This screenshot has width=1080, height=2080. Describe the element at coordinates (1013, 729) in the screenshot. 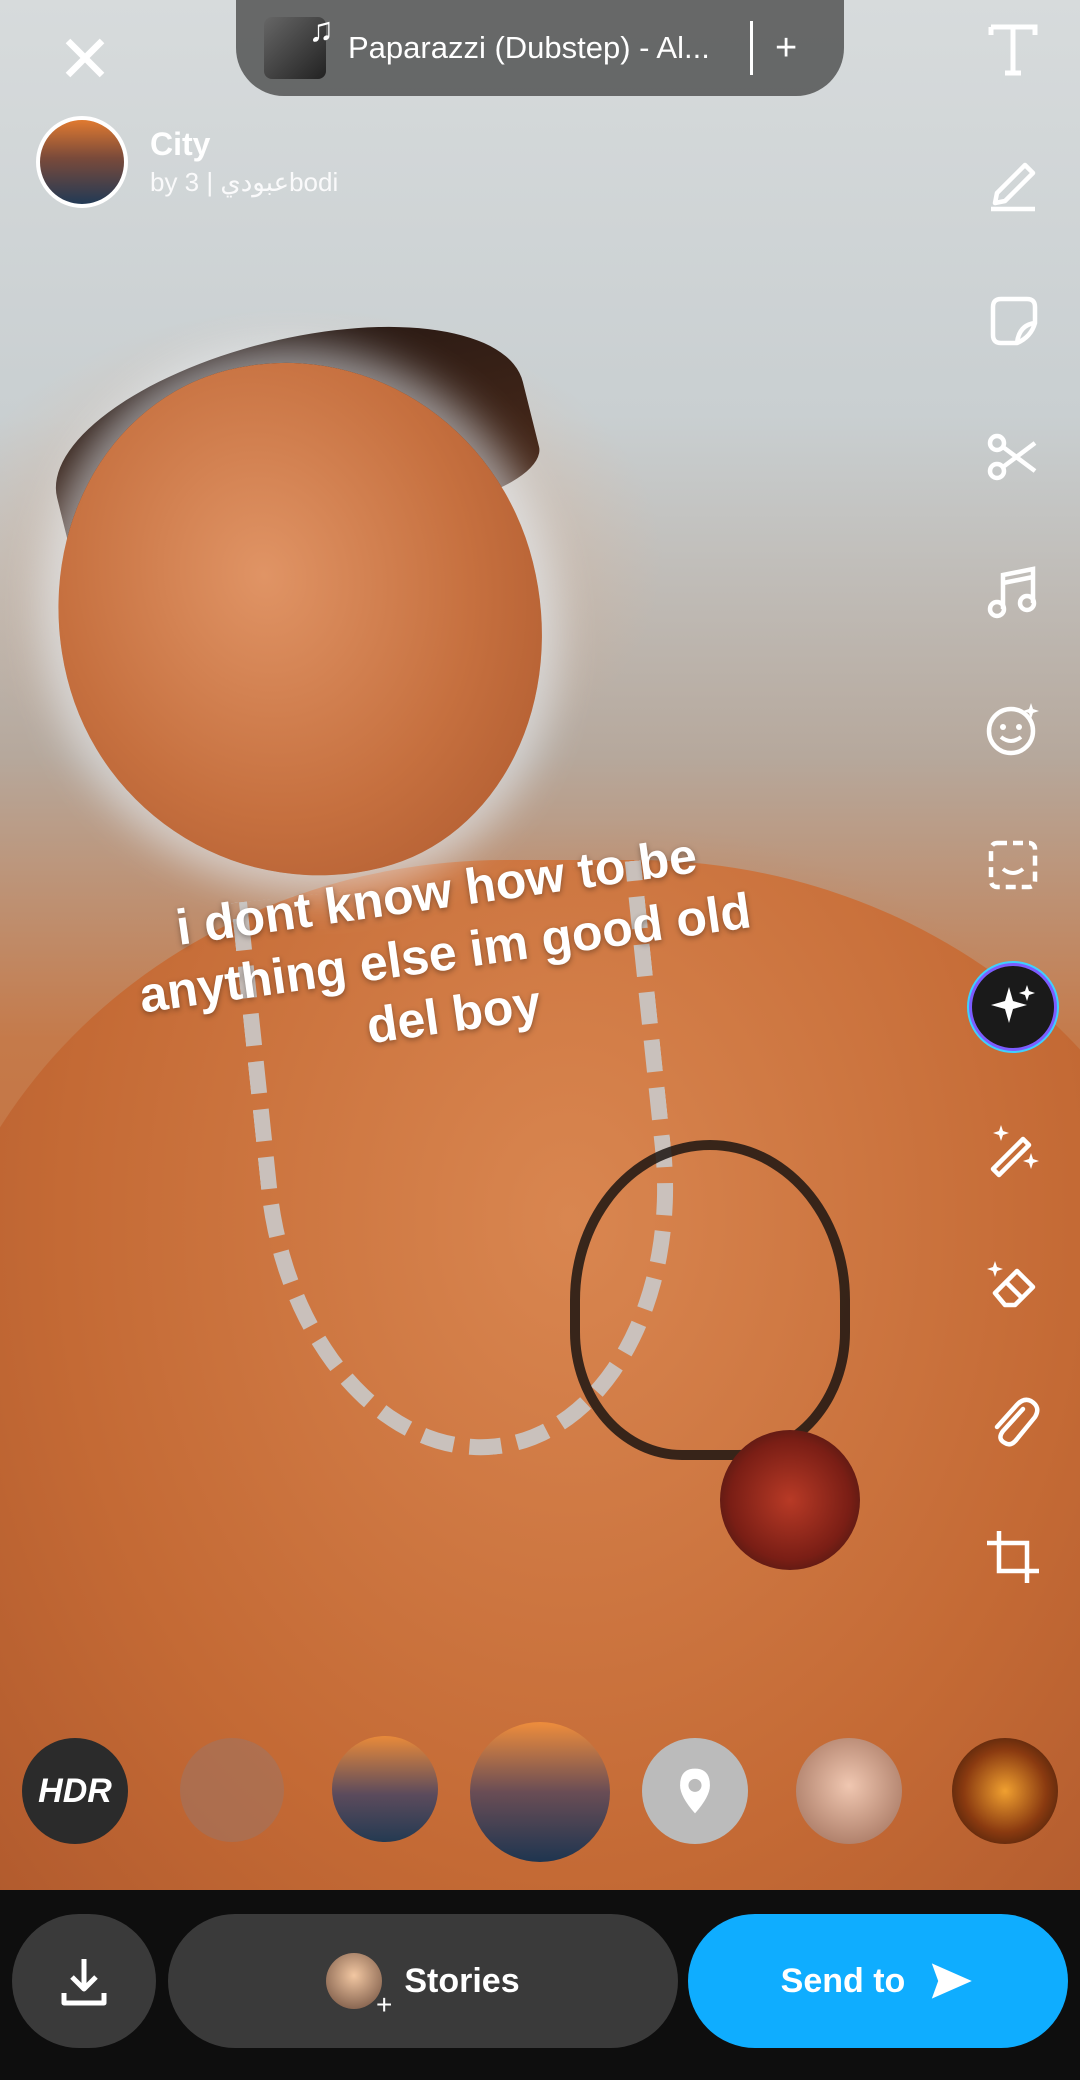

I see `emoji-lens-icon` at that location.